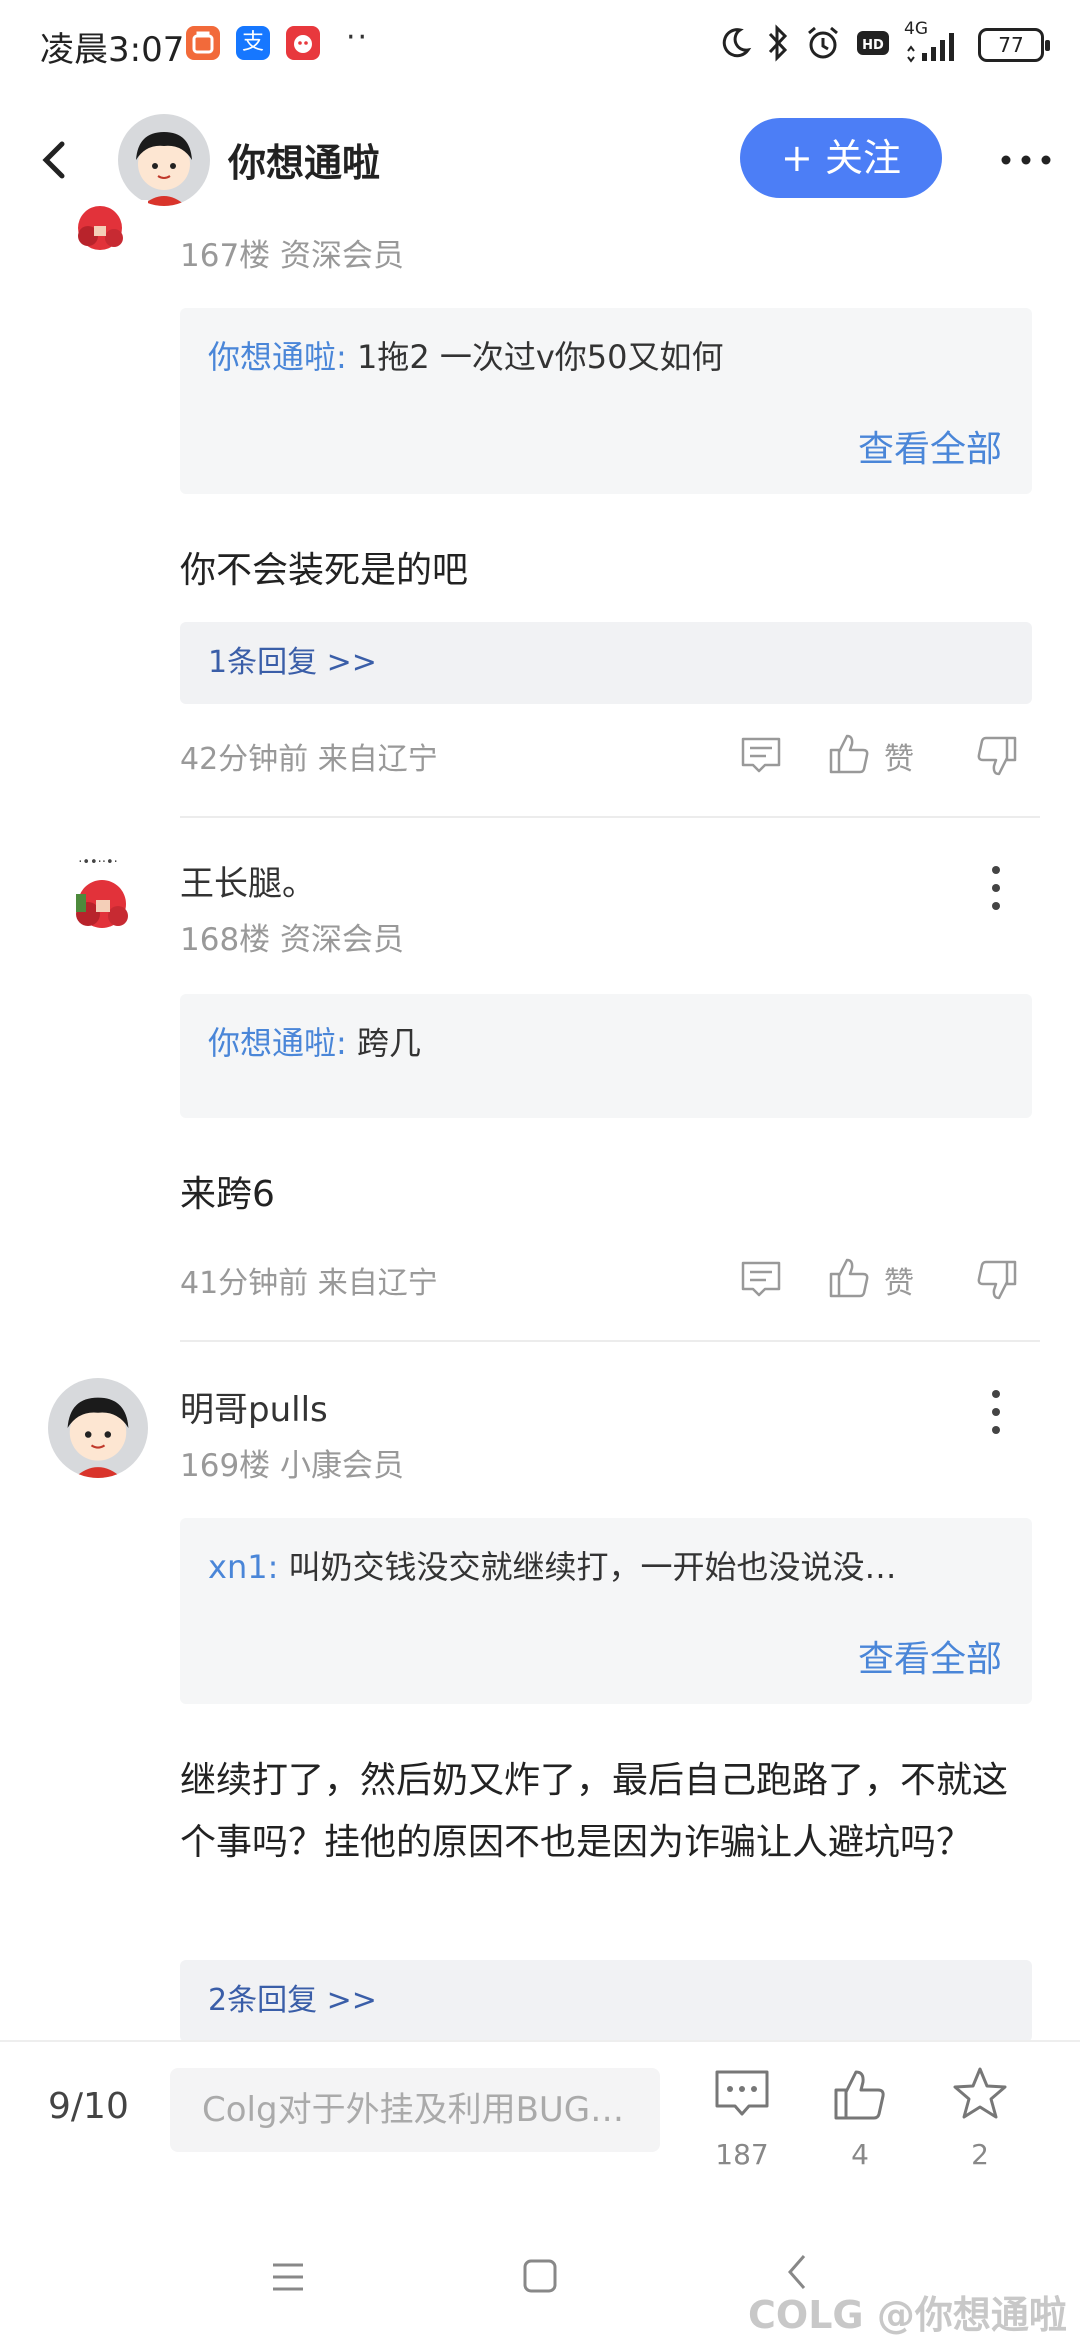 This screenshot has width=1080, height=2340. I want to click on status-more-dots: ··, so click(358, 37).